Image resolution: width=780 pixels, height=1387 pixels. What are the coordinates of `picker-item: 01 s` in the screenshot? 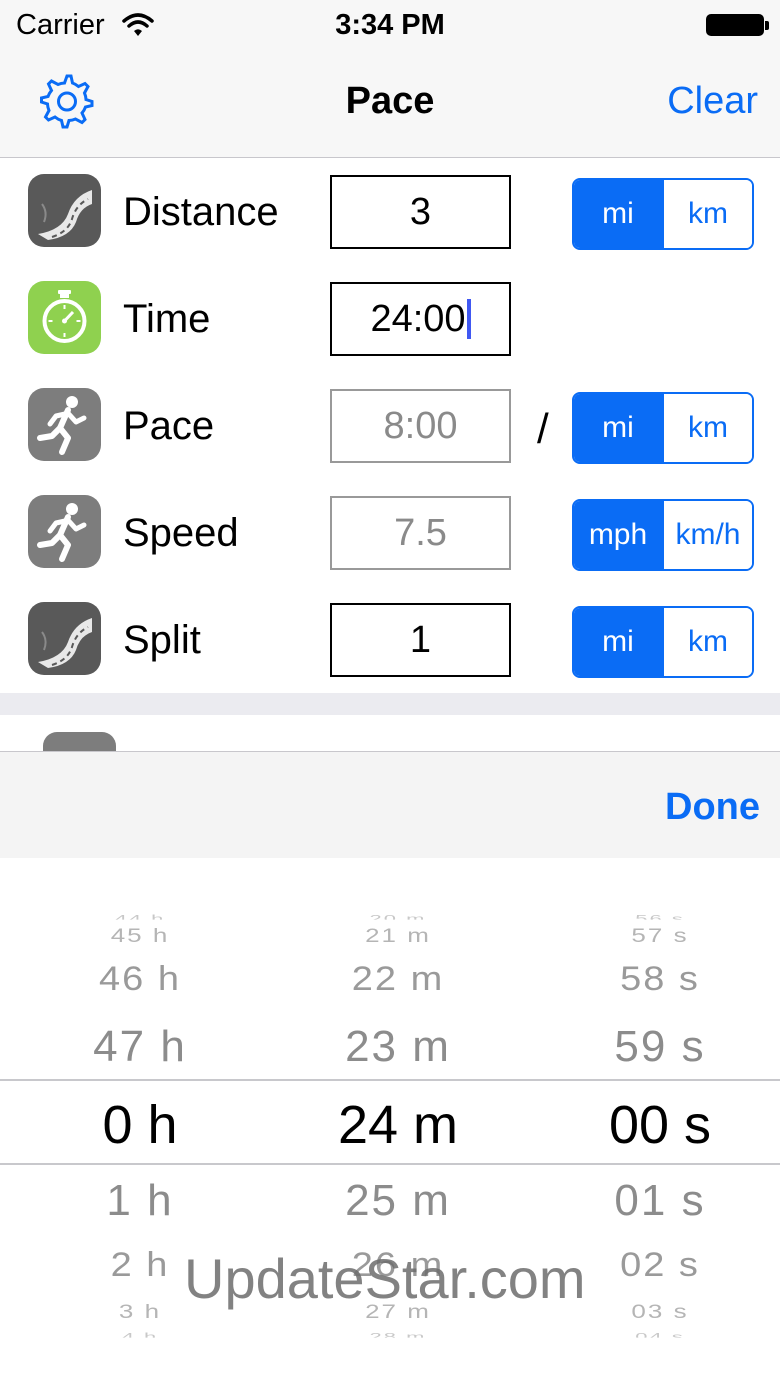 It's located at (655, 1201).